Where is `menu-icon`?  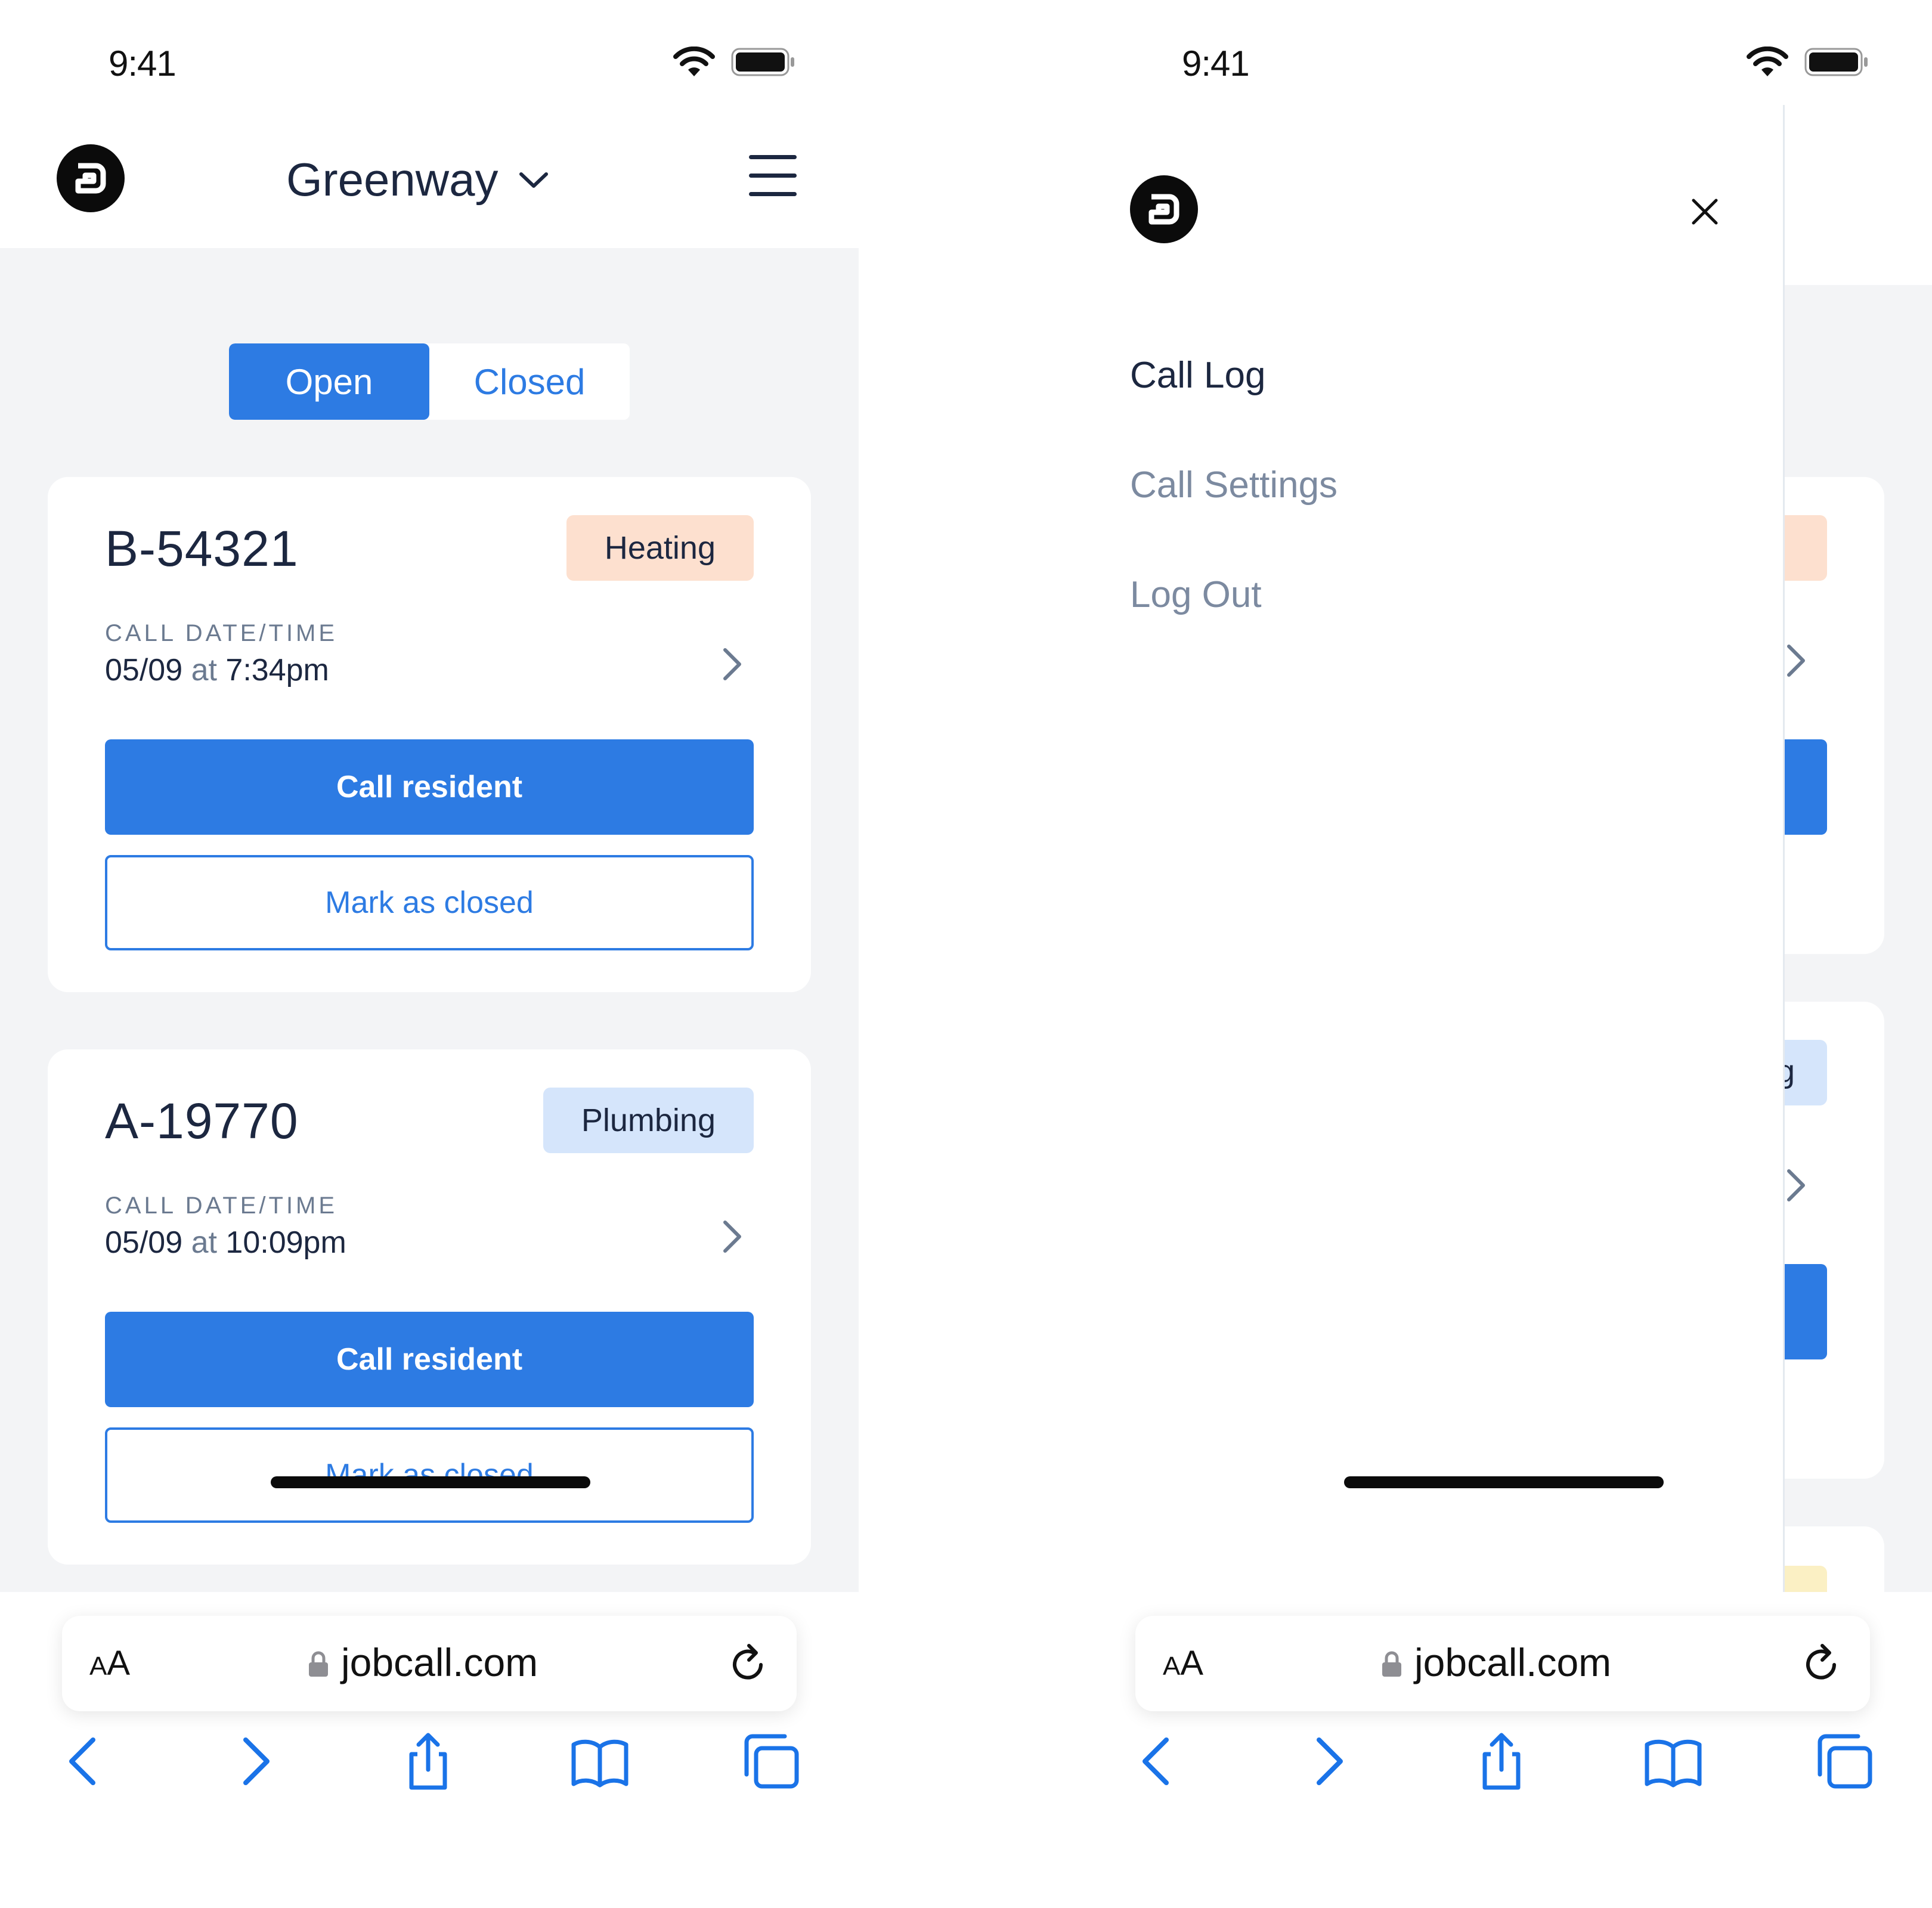 menu-icon is located at coordinates (773, 176).